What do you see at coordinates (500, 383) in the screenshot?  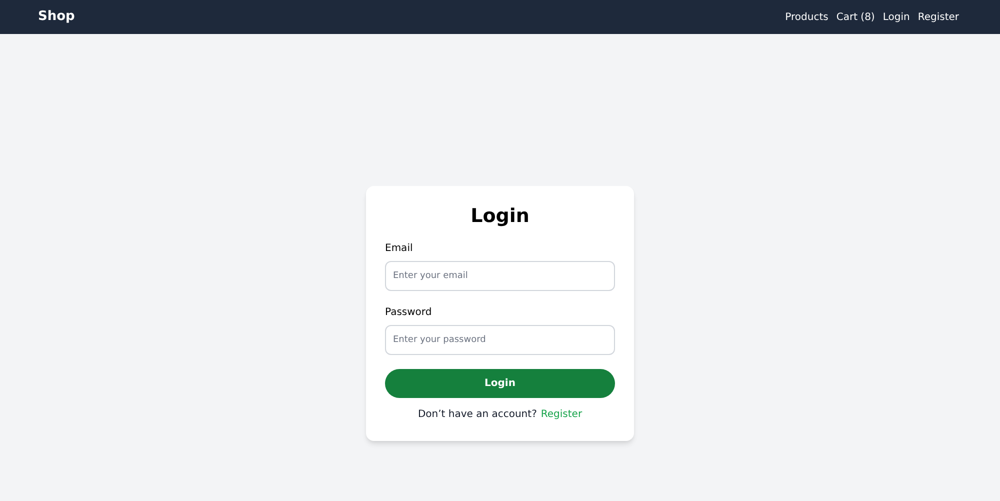 I see `login-button: Login` at bounding box center [500, 383].